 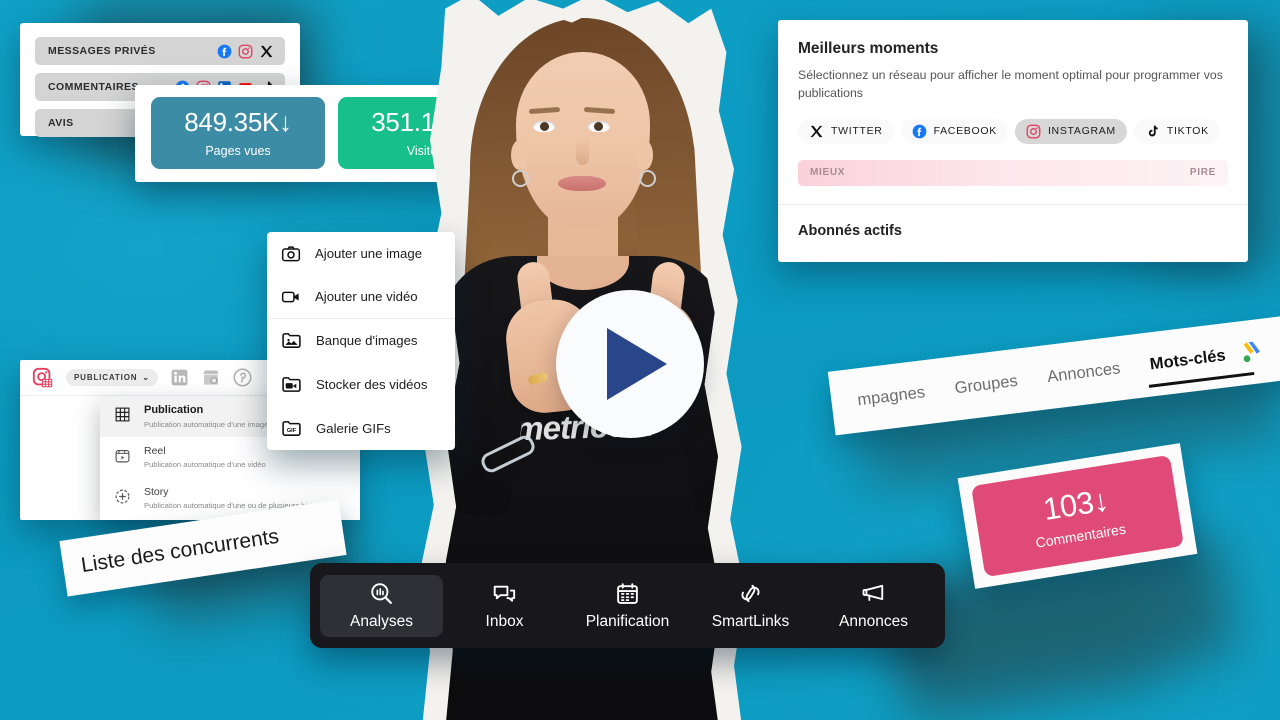 What do you see at coordinates (160, 51) in the screenshot?
I see `channel-row-messages: MESSAGES PRIVÉS` at bounding box center [160, 51].